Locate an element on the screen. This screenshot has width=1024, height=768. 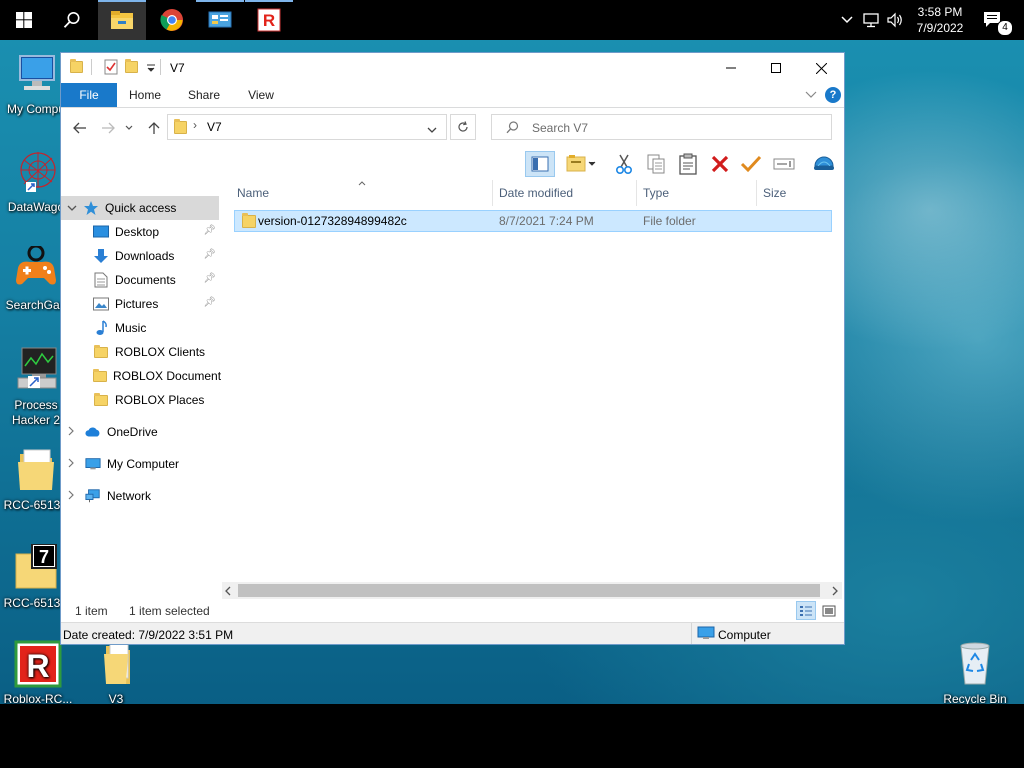
select-check-button is located at coordinates (751, 164).